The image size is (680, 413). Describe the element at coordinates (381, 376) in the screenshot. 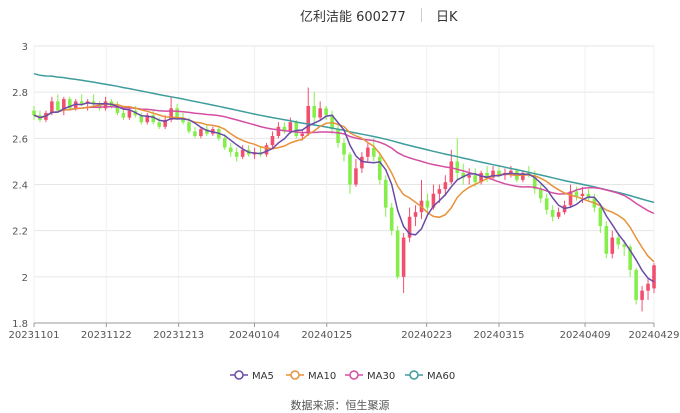

I see `legend-label: MA30` at that location.